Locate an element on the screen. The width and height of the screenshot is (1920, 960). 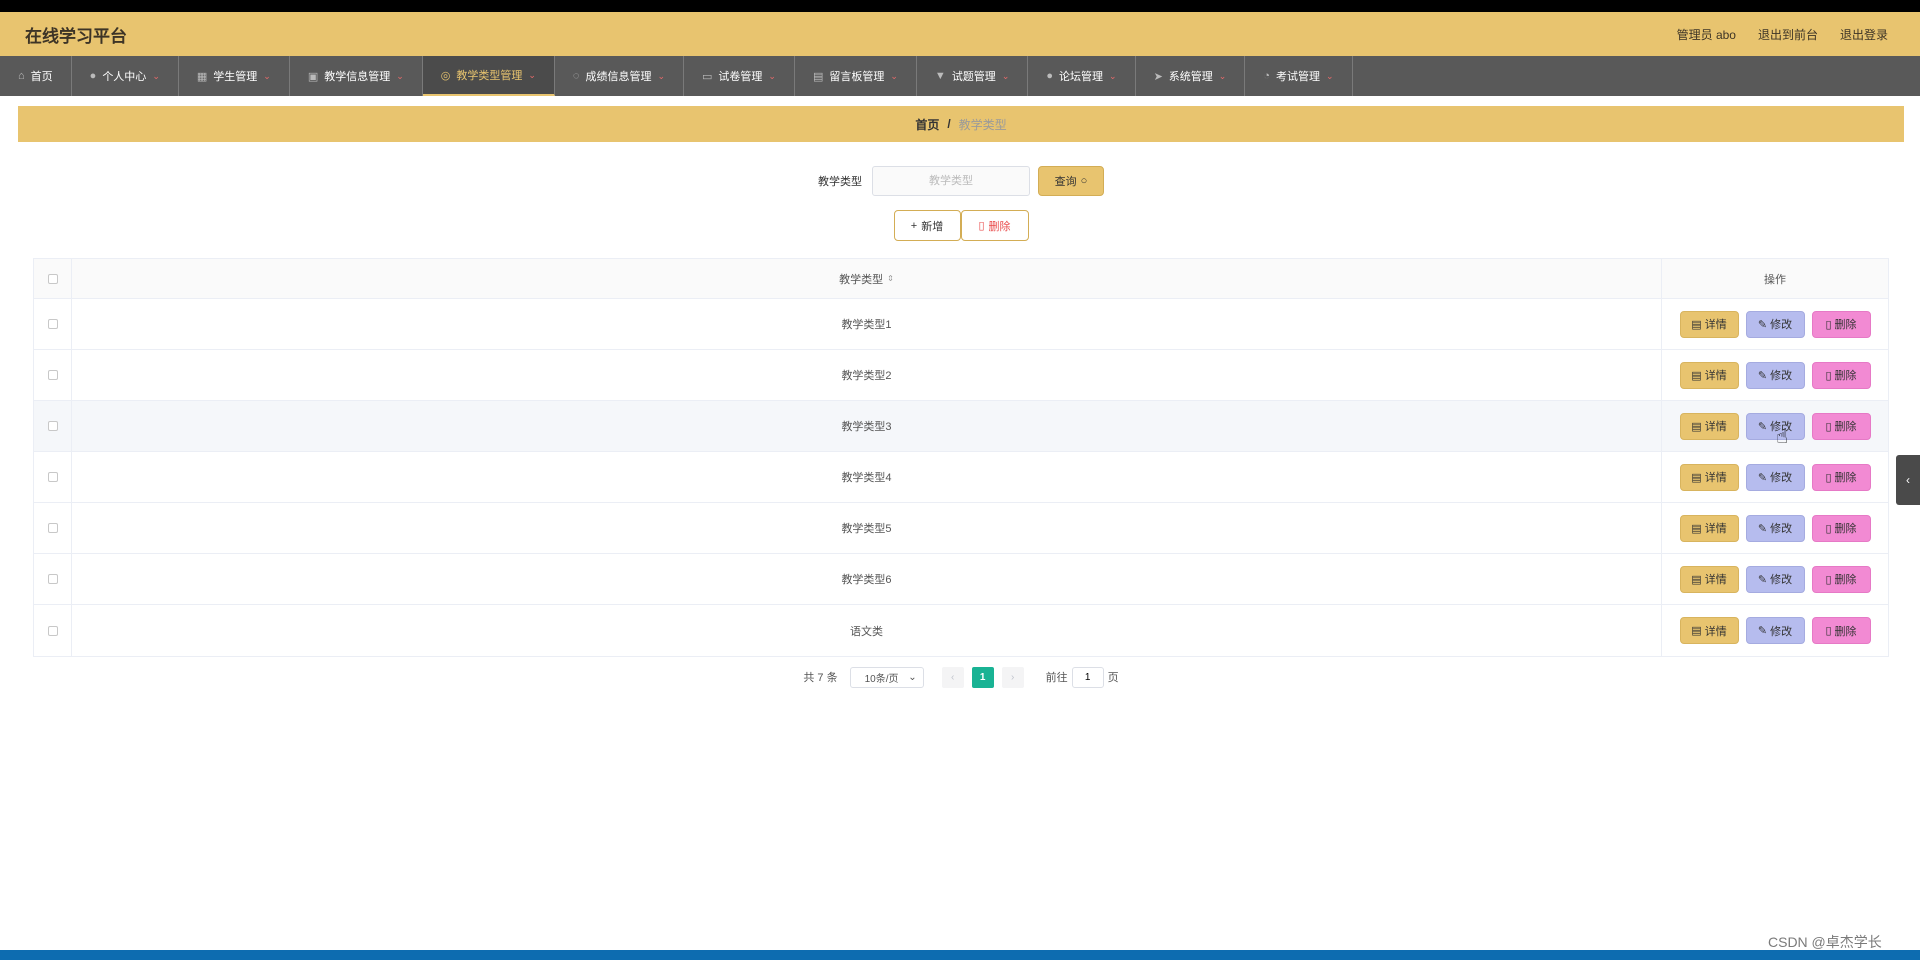
cell-type: 教学类型3 is located at coordinates (867, 426).